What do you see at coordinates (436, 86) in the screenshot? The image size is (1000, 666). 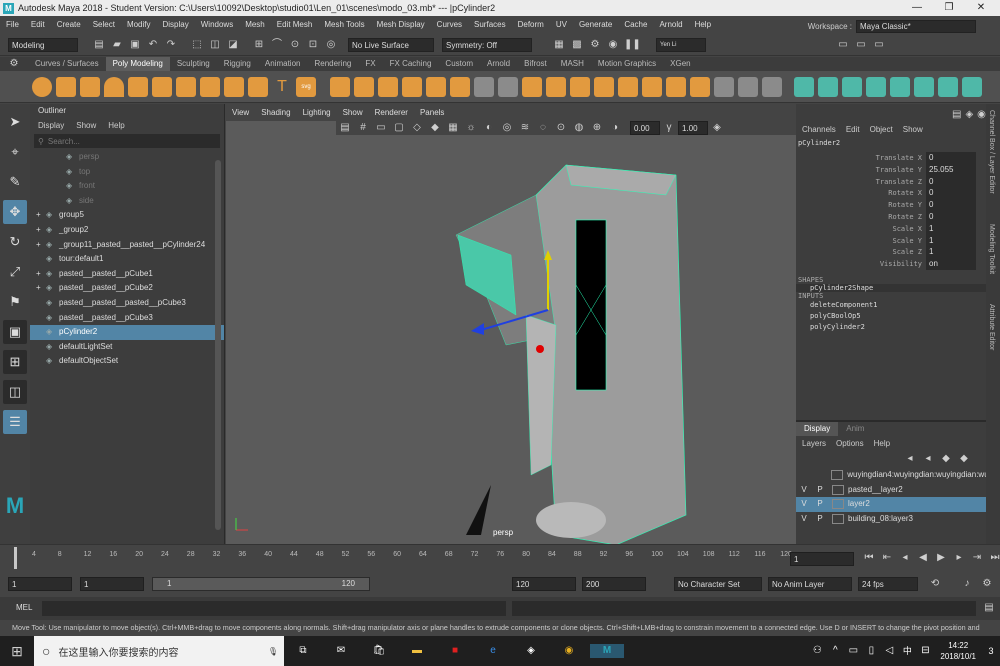 I see `boolean-icon` at bounding box center [436, 86].